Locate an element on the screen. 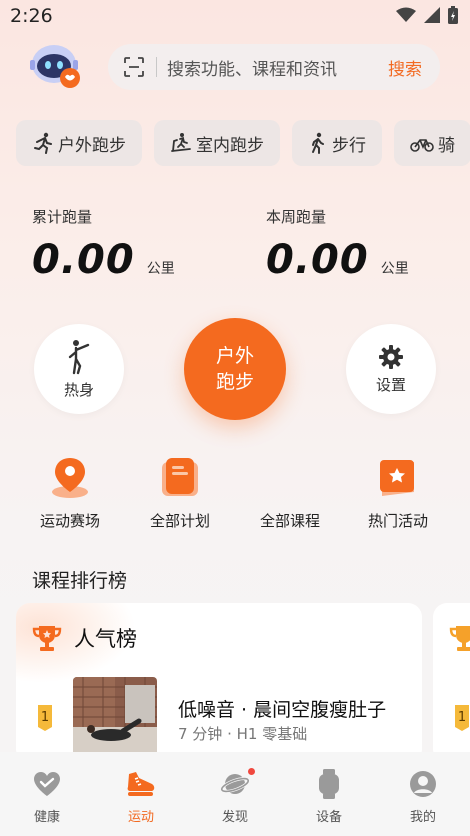 Image resolution: width=470 pixels, height=836 pixels. notification-dot is located at coordinates (251, 771).